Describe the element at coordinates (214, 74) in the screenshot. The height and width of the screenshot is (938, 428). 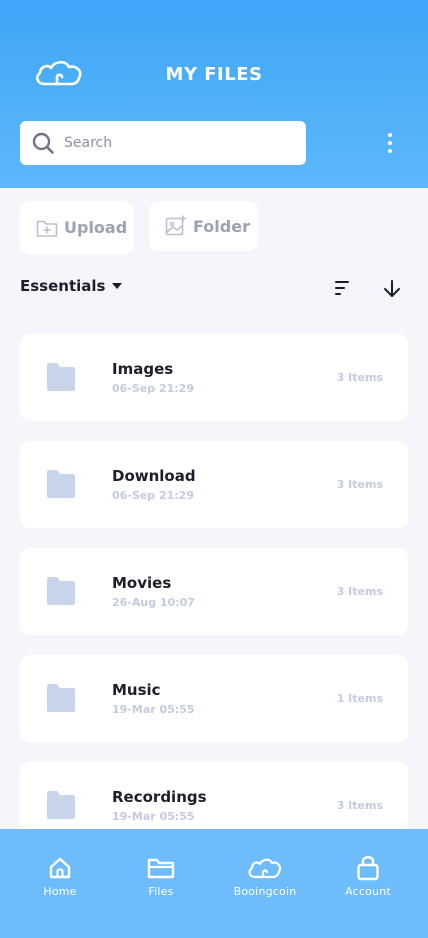
I see `page-title: MY FILES` at that location.